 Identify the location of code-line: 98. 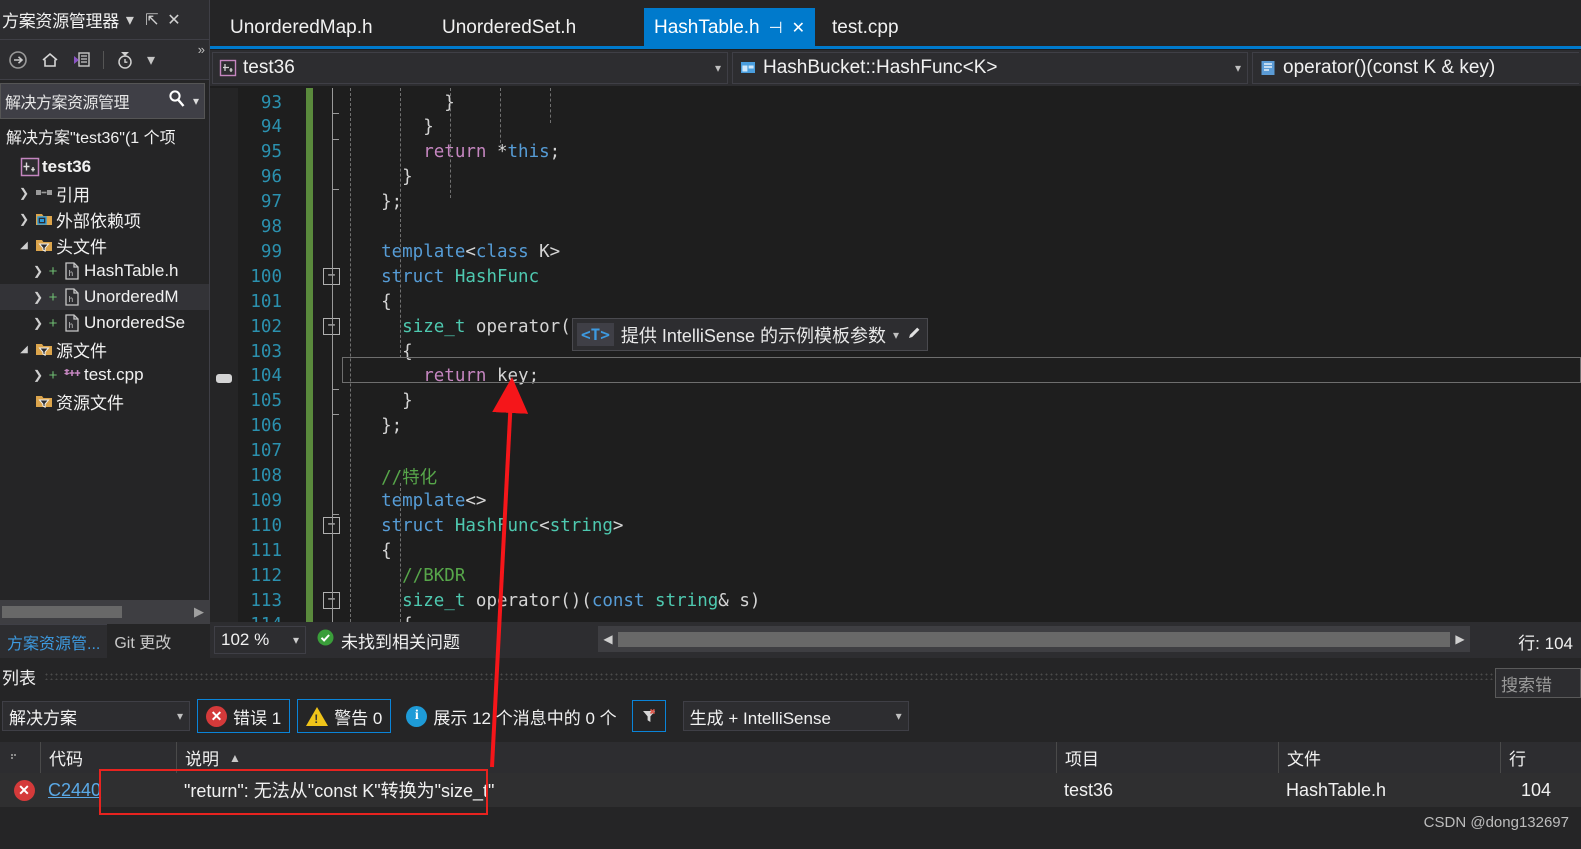
(895, 227).